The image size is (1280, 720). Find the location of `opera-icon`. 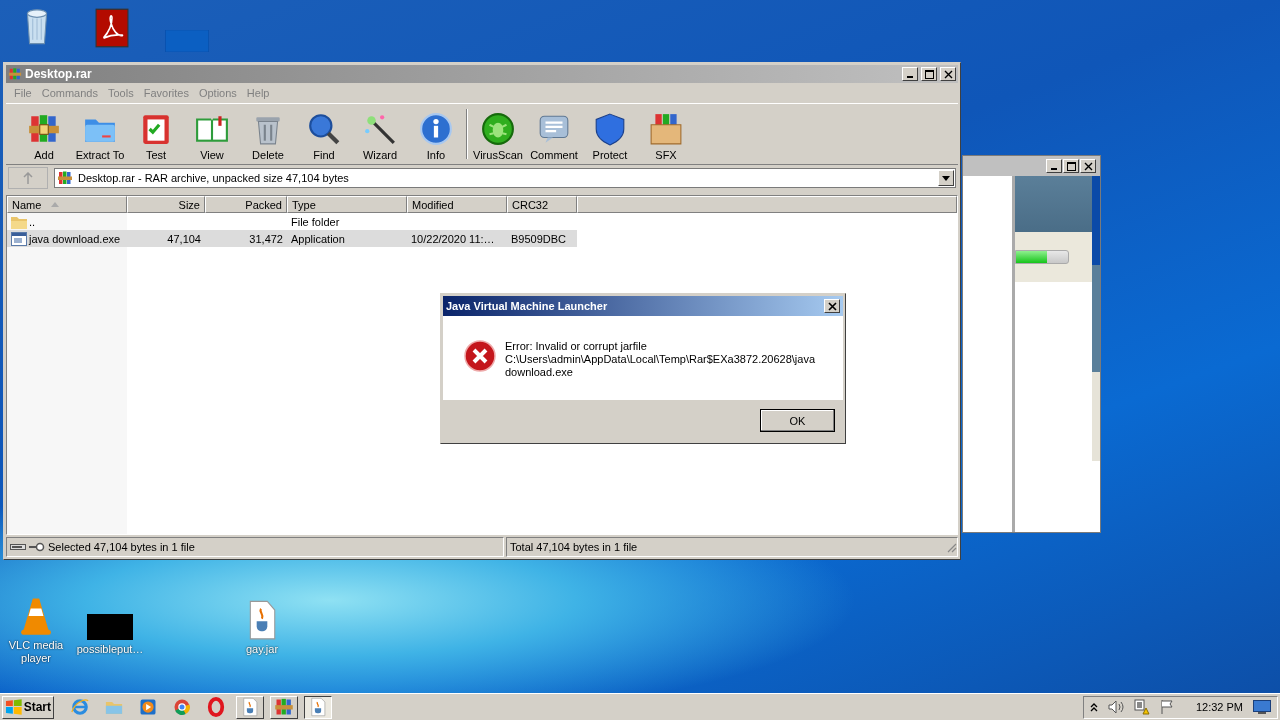

opera-icon is located at coordinates (216, 707).